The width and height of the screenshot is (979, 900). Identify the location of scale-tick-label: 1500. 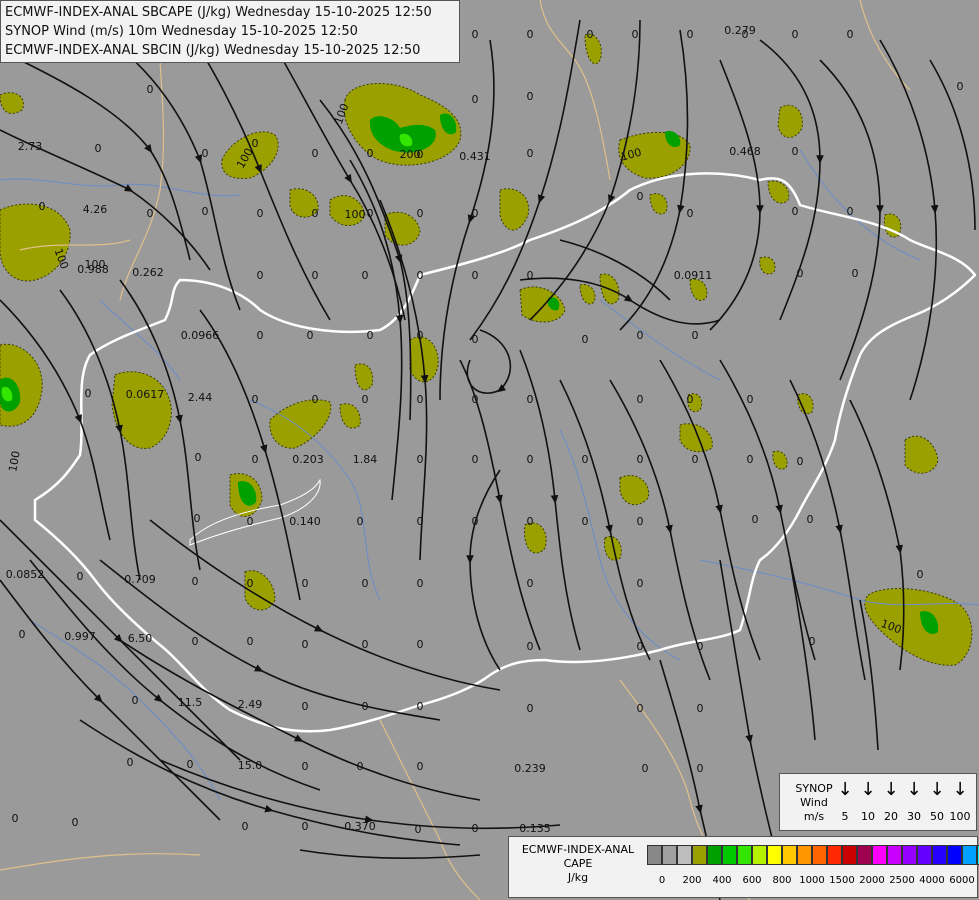
(842, 880).